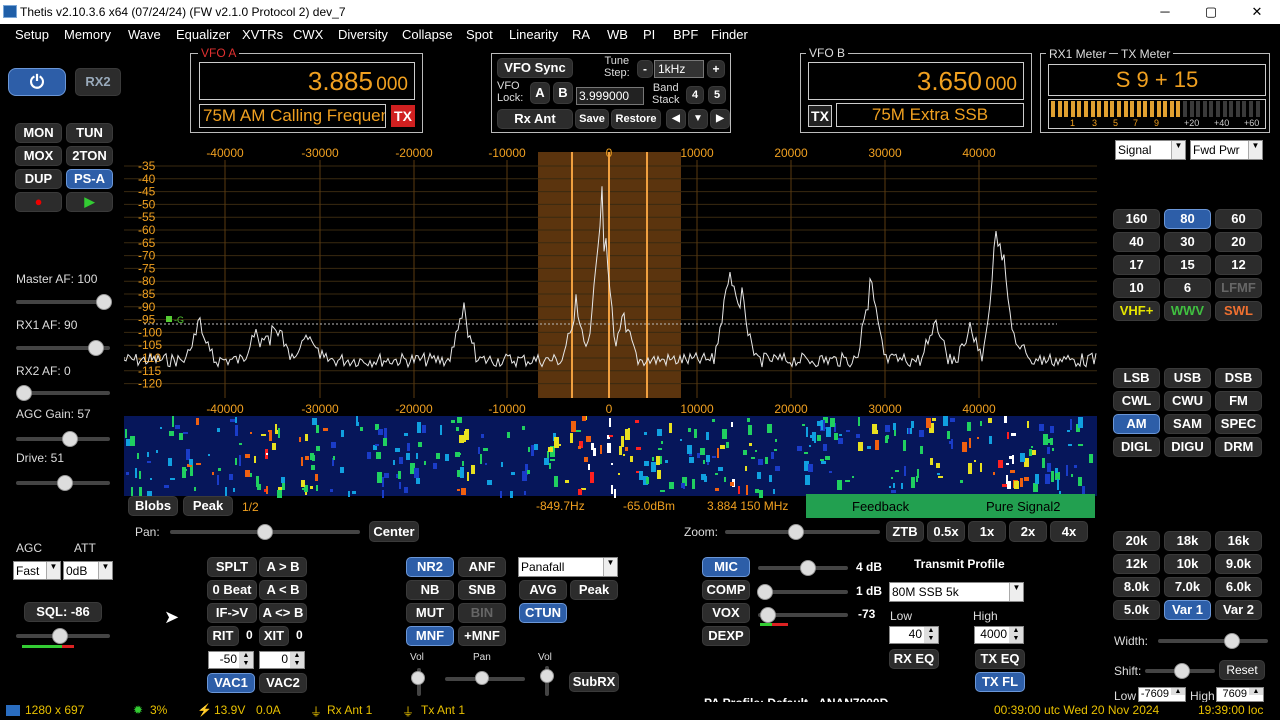 This screenshot has width=1280, height=720. I want to click on master-af-knob, so click(104, 302).